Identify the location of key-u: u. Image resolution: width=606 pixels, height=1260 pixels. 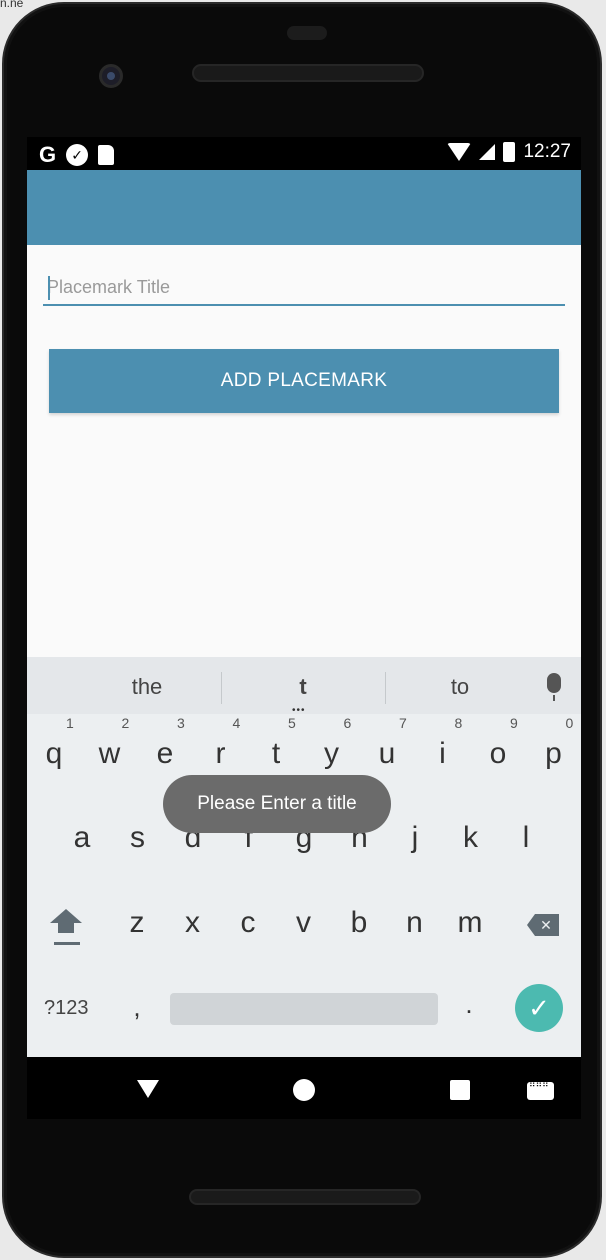
(387, 754).